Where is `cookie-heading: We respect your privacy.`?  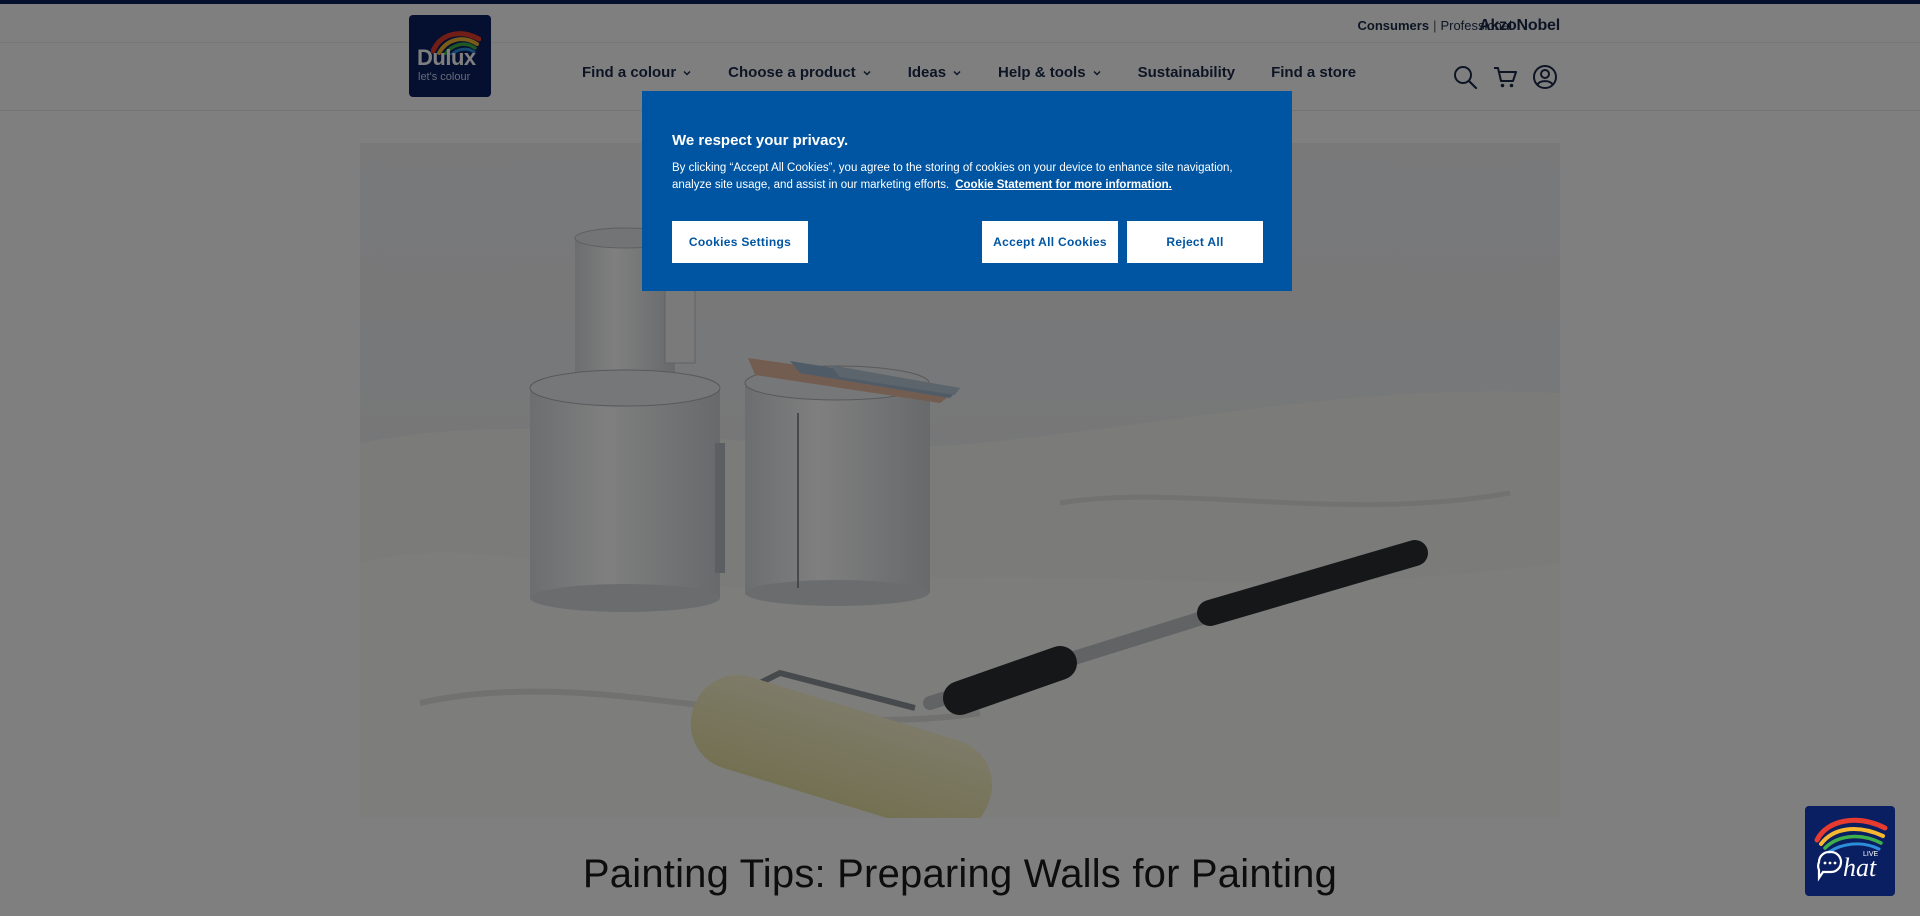
cookie-heading: We respect your privacy. is located at coordinates (760, 140).